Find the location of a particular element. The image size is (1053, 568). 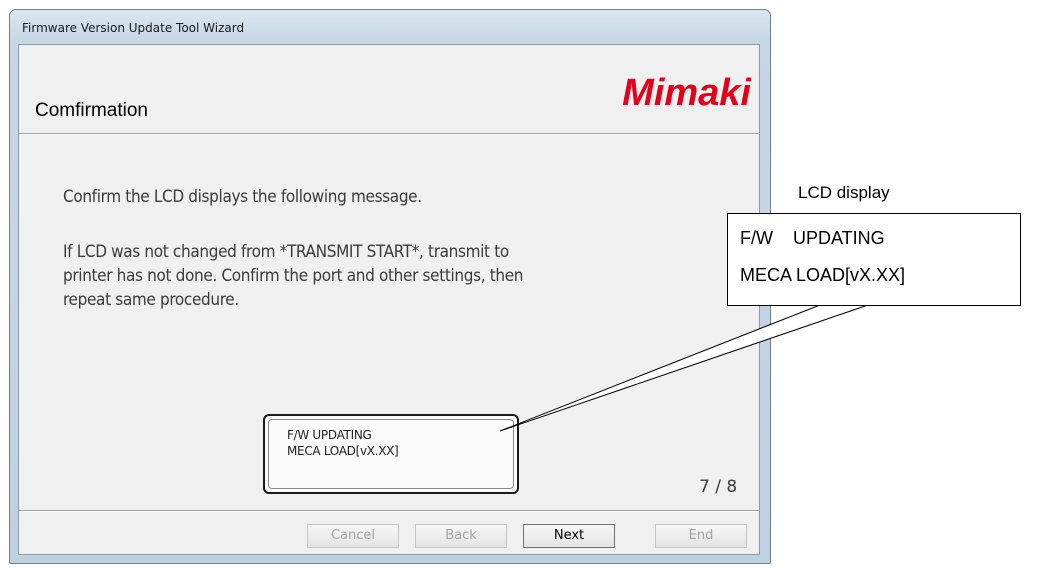

mimaki-logo: Mimaki is located at coordinates (686, 92).